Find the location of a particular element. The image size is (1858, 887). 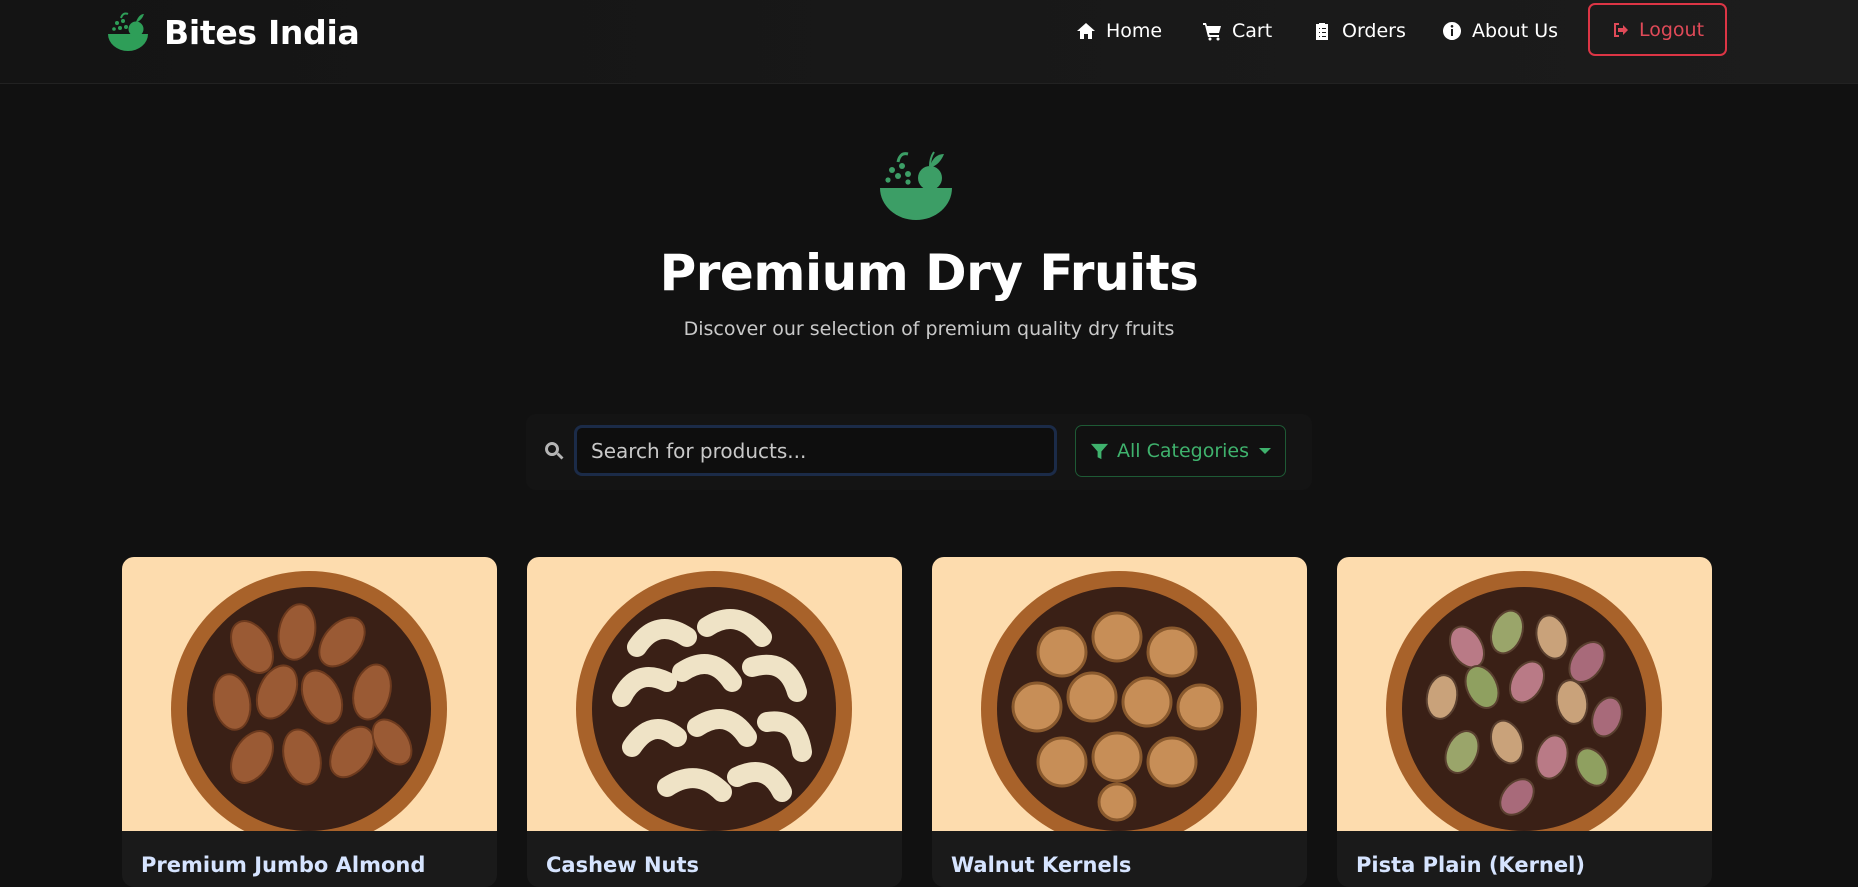

product-card: Cashew Nuts is located at coordinates (714, 722).